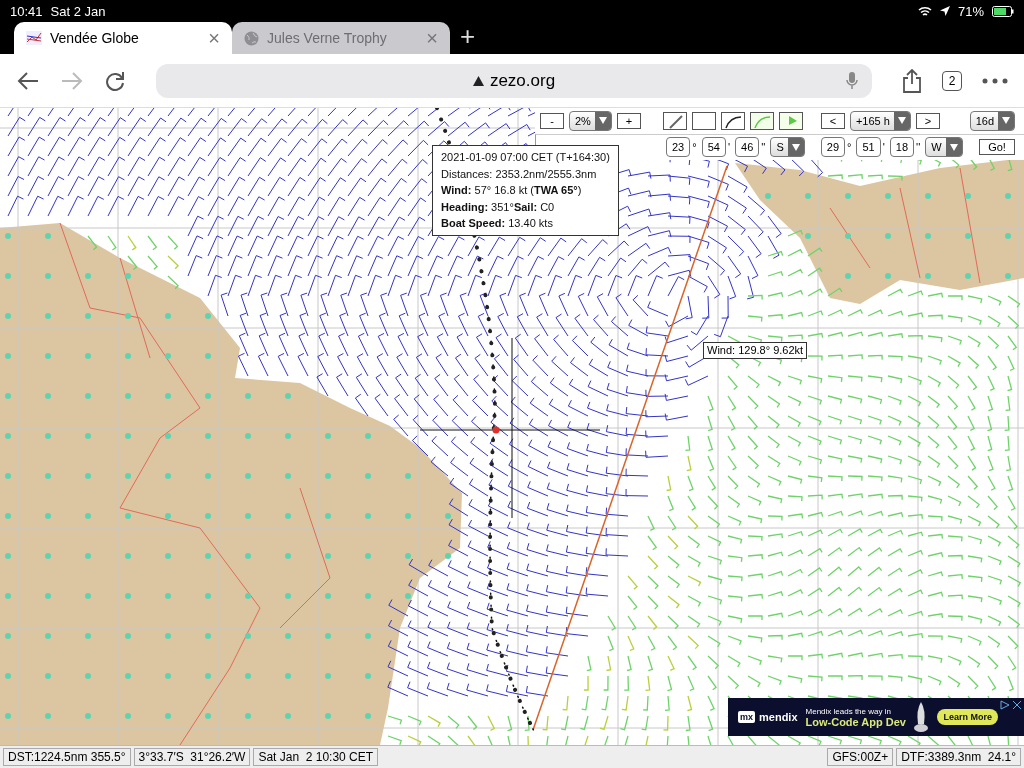 This screenshot has width=1024, height=768. Describe the element at coordinates (28, 80) in the screenshot. I see `back-arrow-icon` at that location.